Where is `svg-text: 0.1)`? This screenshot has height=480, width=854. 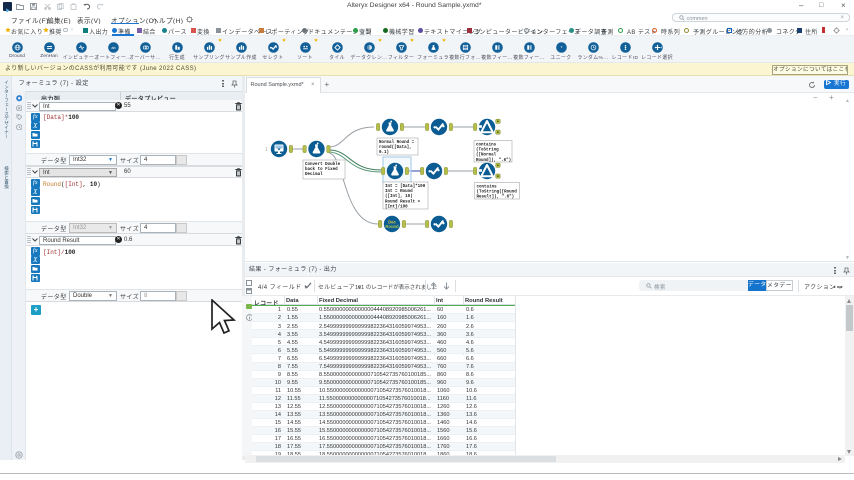 svg-text: 0.1) is located at coordinates (384, 152).